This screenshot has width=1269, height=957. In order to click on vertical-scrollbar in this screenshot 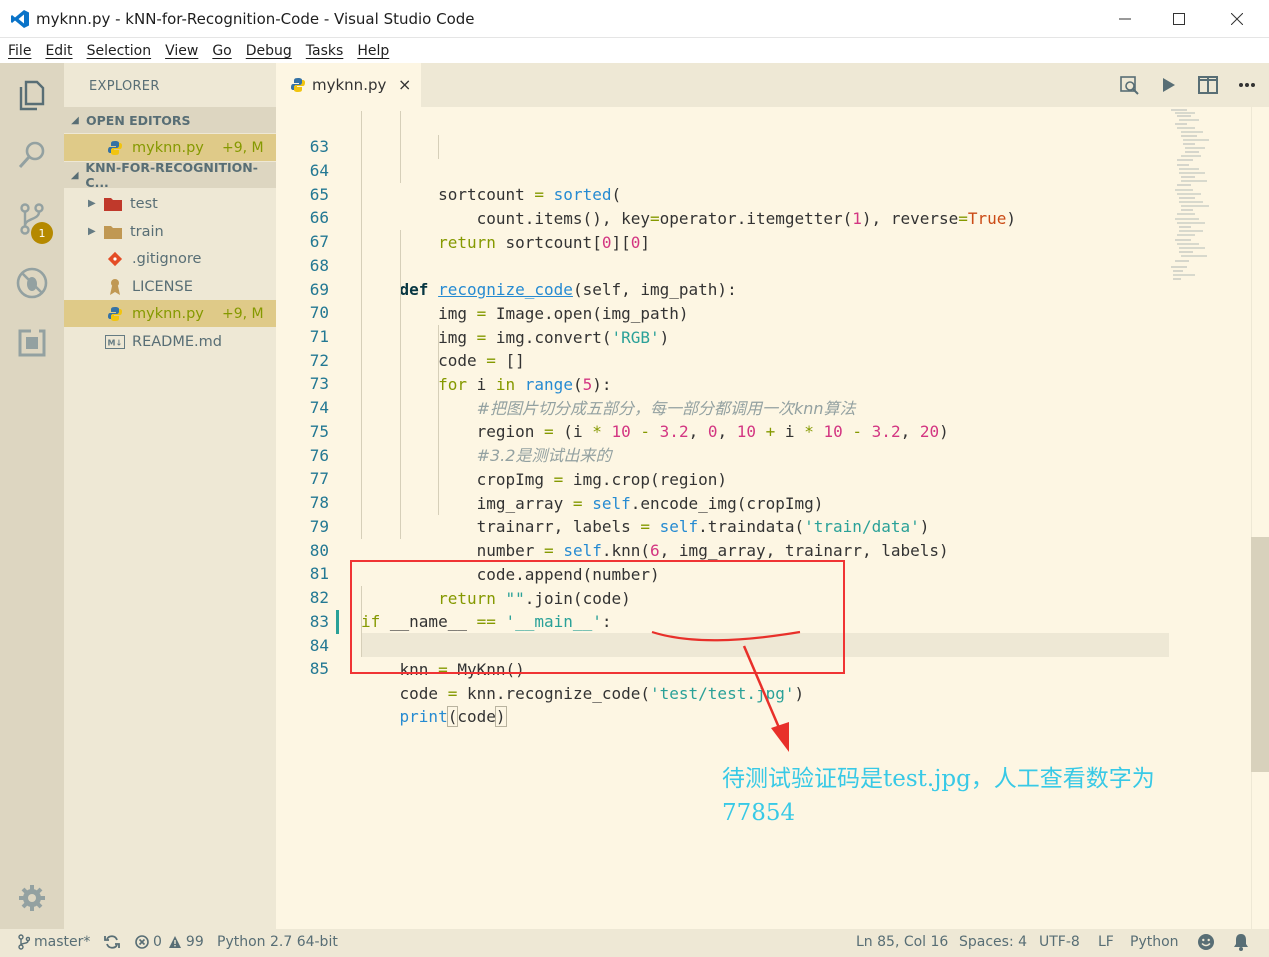, I will do `click(1260, 518)`.